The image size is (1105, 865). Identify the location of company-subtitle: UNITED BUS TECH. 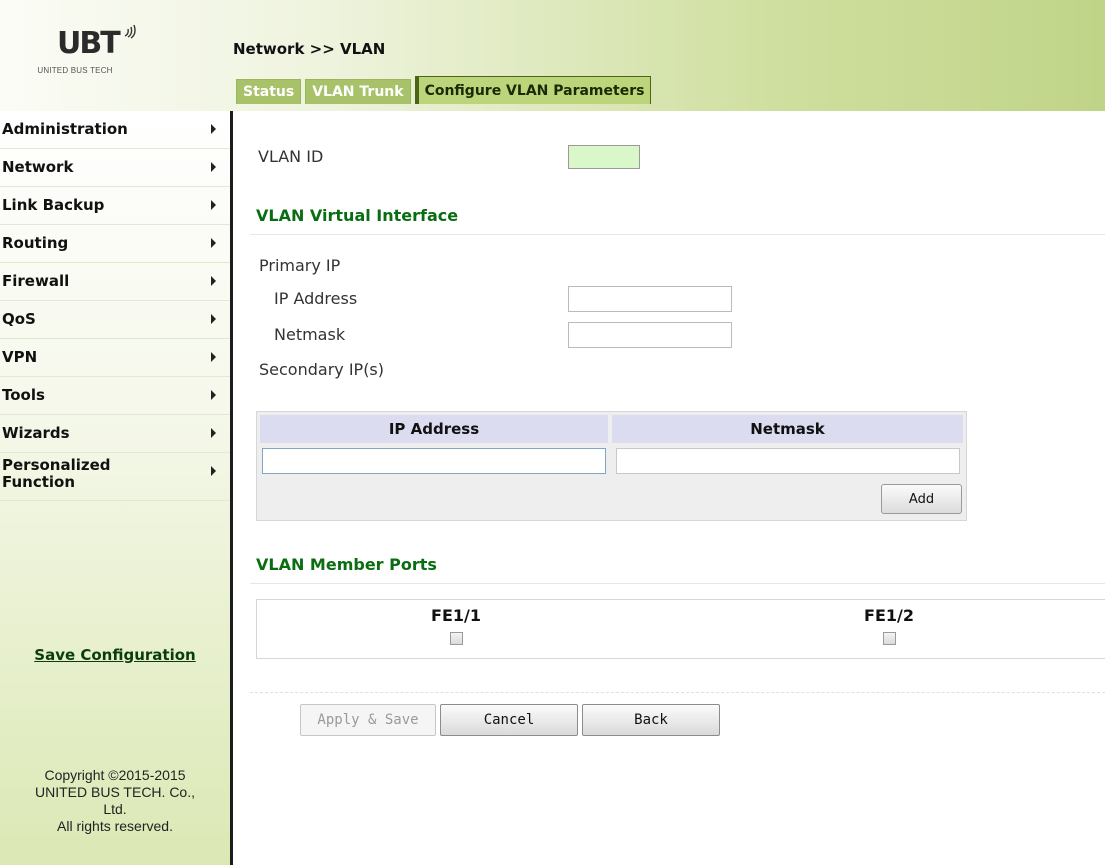
(75, 70).